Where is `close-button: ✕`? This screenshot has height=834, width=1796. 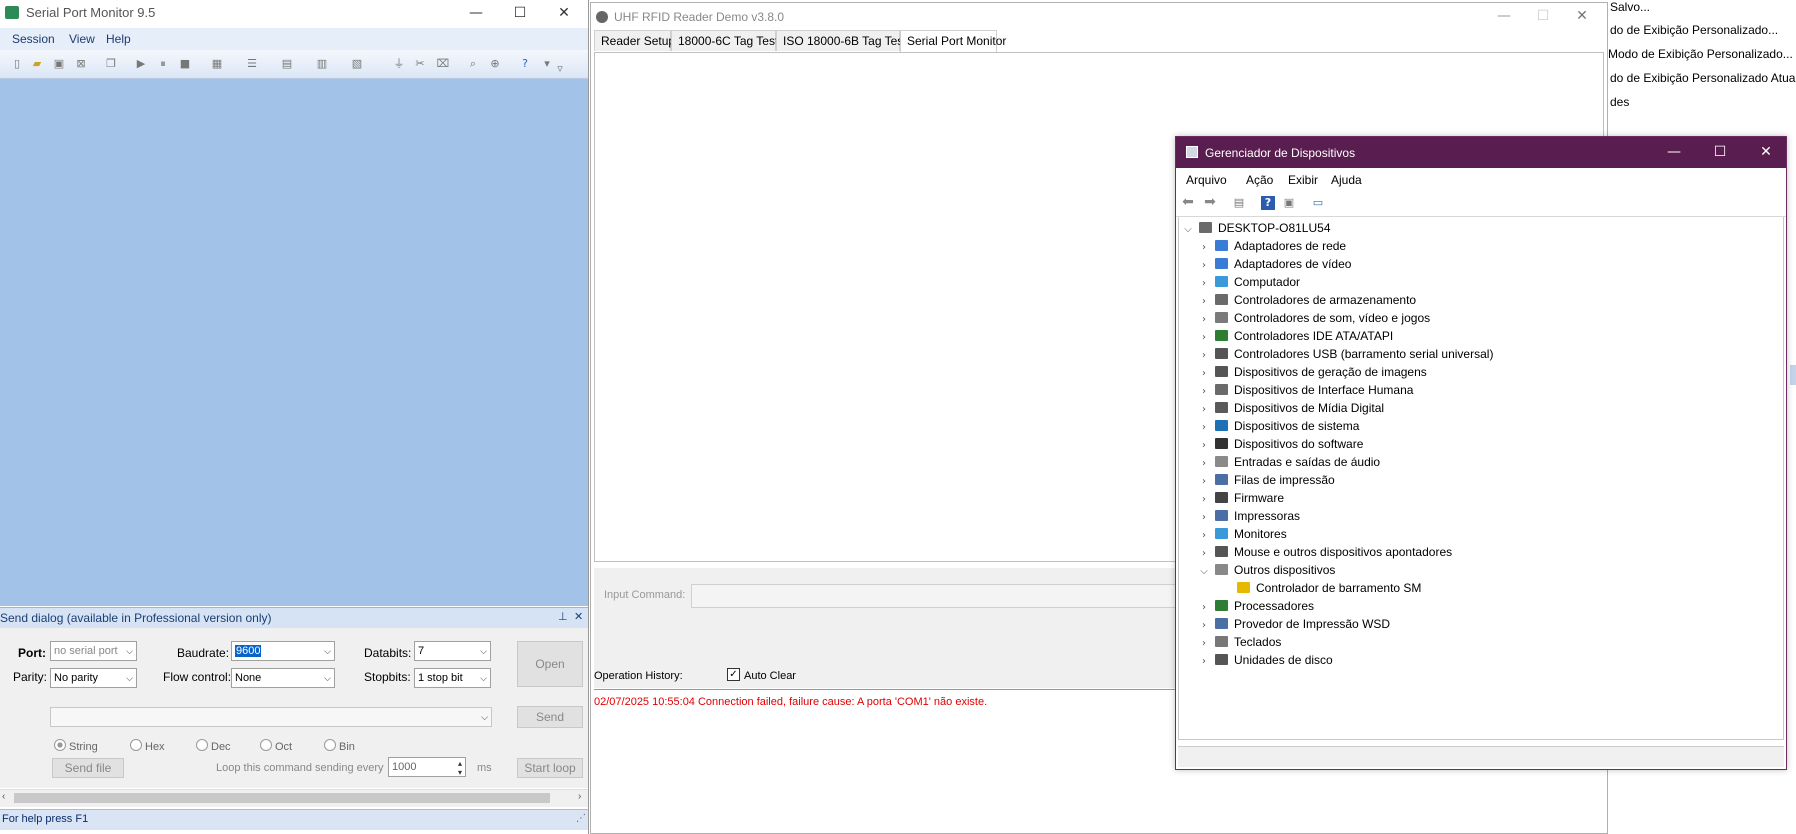
close-button: ✕ is located at coordinates (564, 13).